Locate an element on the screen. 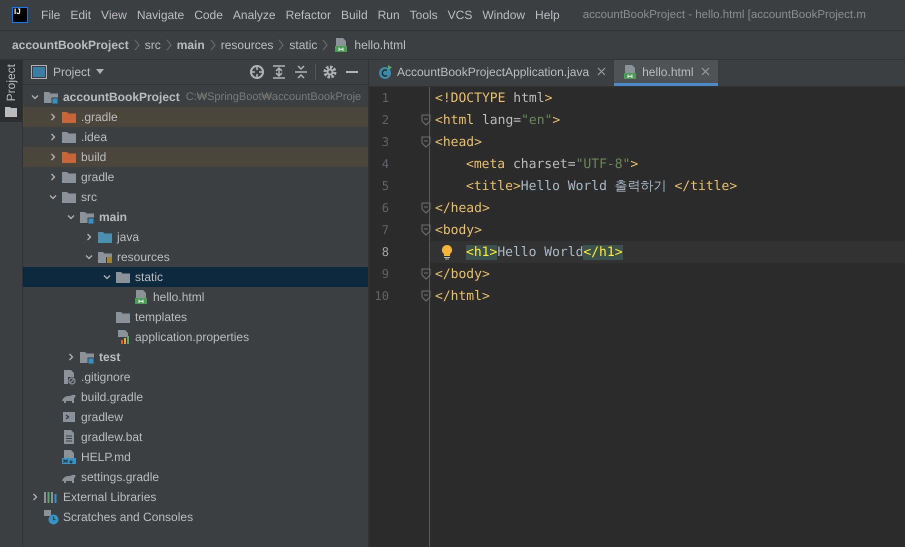  tree-item-label: templates is located at coordinates (161, 317).